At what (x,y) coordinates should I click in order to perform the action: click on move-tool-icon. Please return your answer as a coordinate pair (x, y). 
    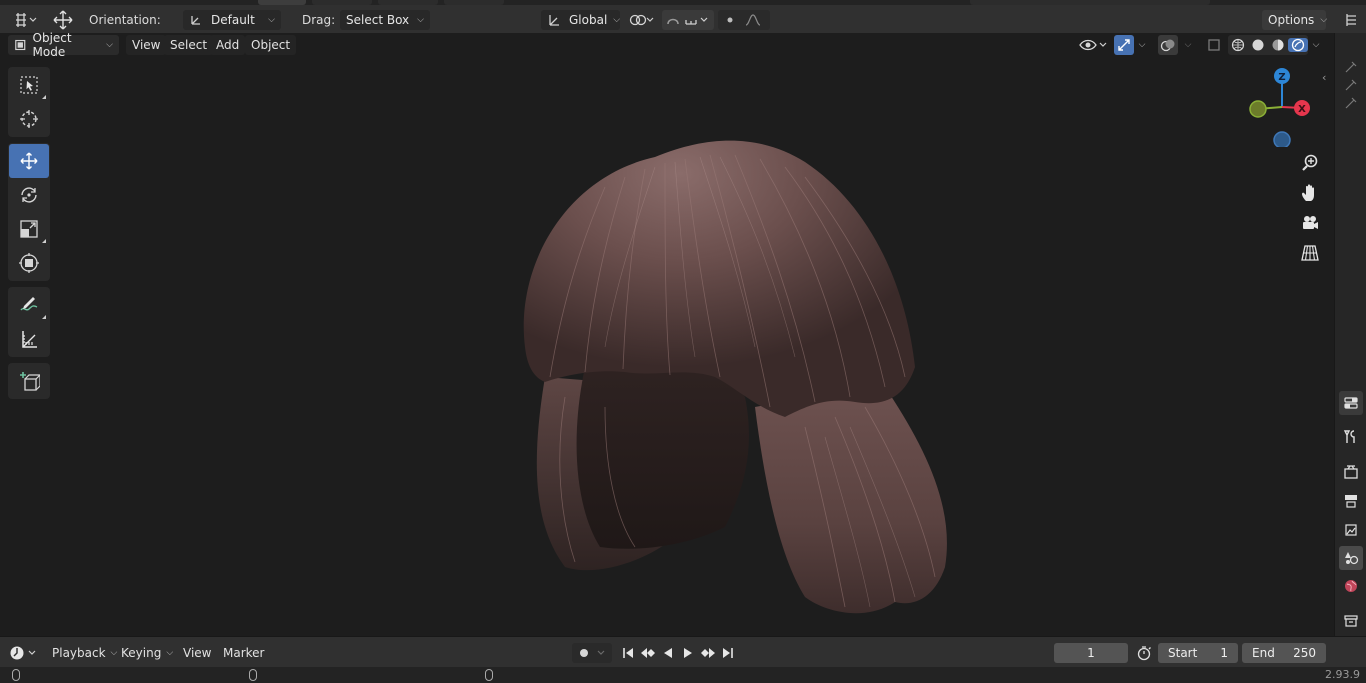
    Looking at the image, I should click on (29, 161).